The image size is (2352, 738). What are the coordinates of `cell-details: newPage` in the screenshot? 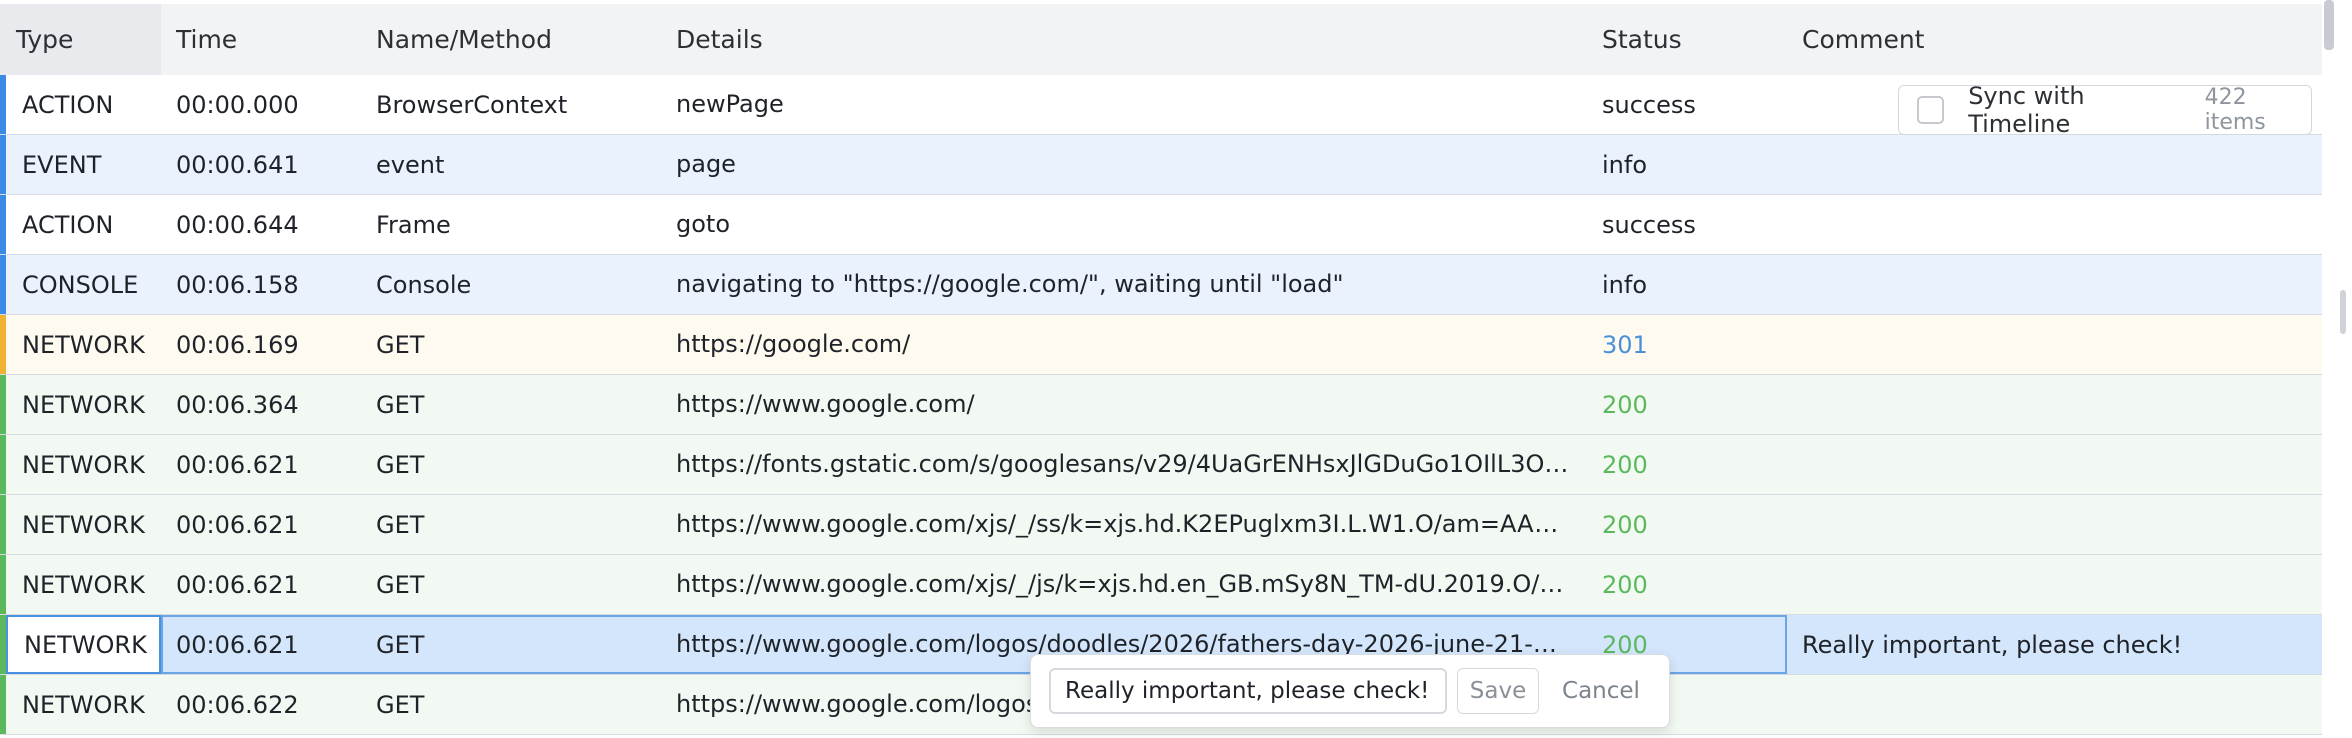 It's located at (730, 104).